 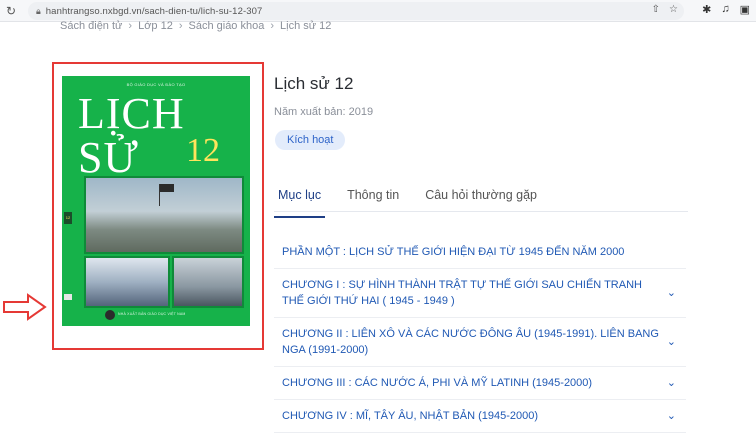 I want to click on sidepanel-icon: ▣, so click(x=745, y=9).